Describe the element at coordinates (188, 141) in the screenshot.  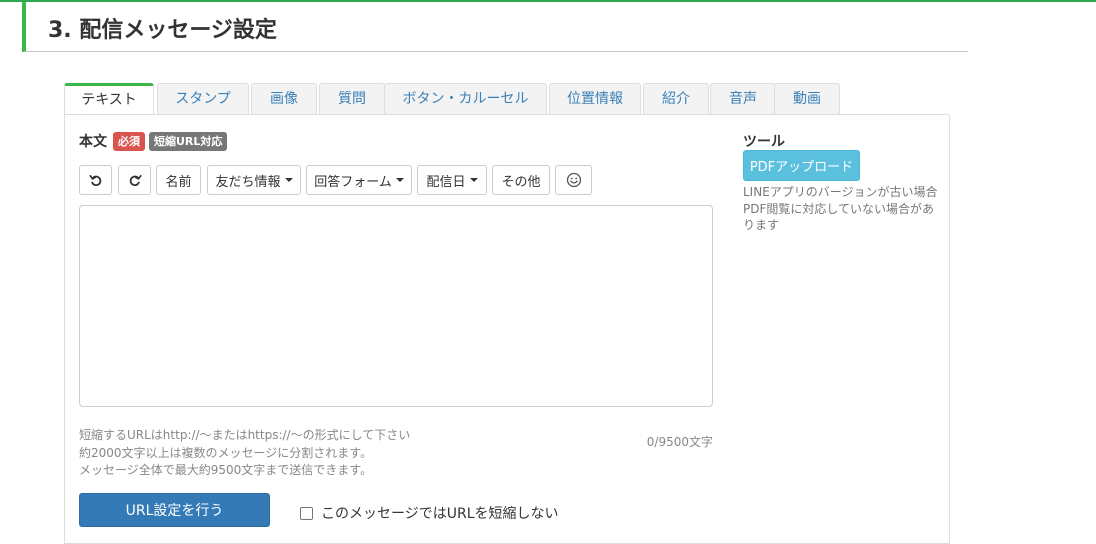
I see `short-url-badge: 短縮URL対応` at that location.